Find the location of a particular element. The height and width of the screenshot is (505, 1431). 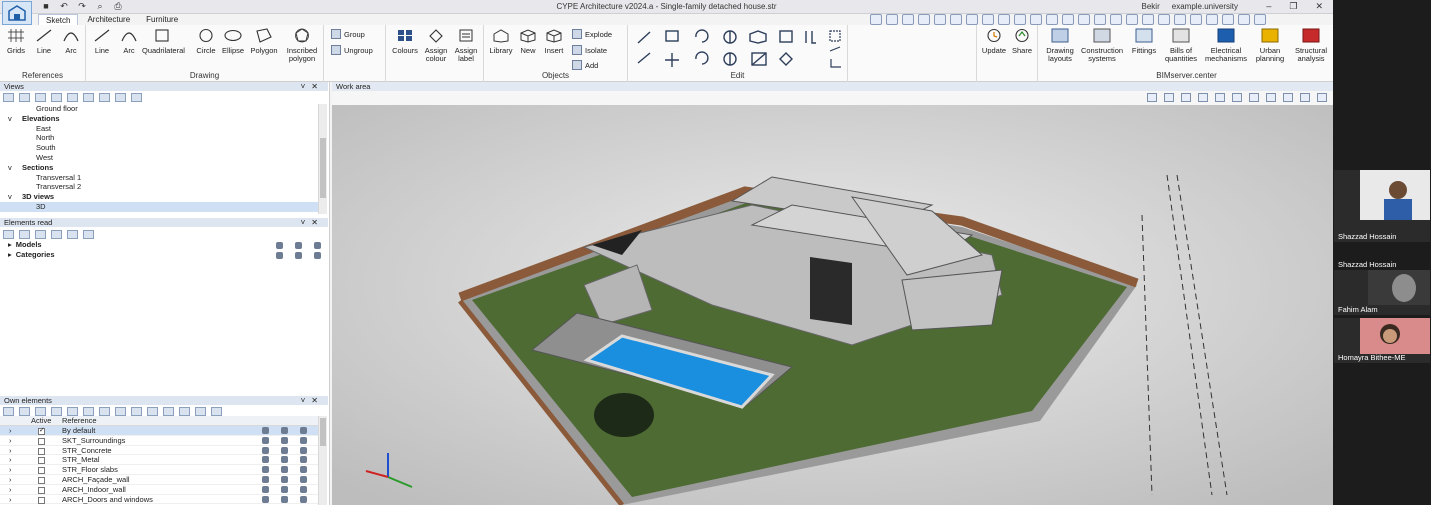

participant-tile-shazzad: Shazzad Hossain is located at coordinates (1382, 206).